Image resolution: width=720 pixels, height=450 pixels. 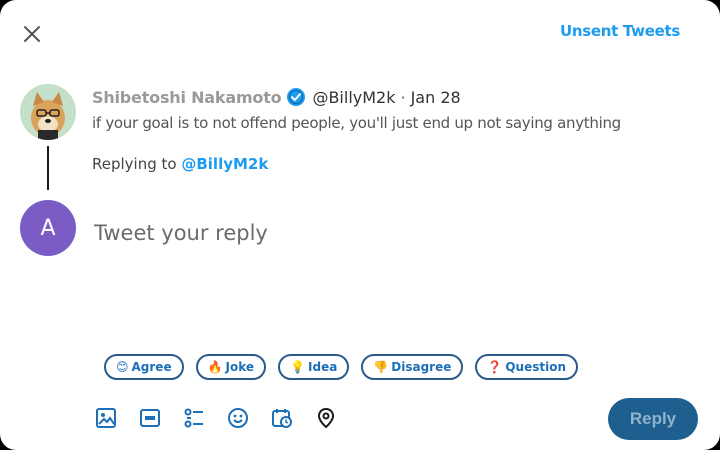 What do you see at coordinates (150, 418) in the screenshot?
I see `gif-icon` at bounding box center [150, 418].